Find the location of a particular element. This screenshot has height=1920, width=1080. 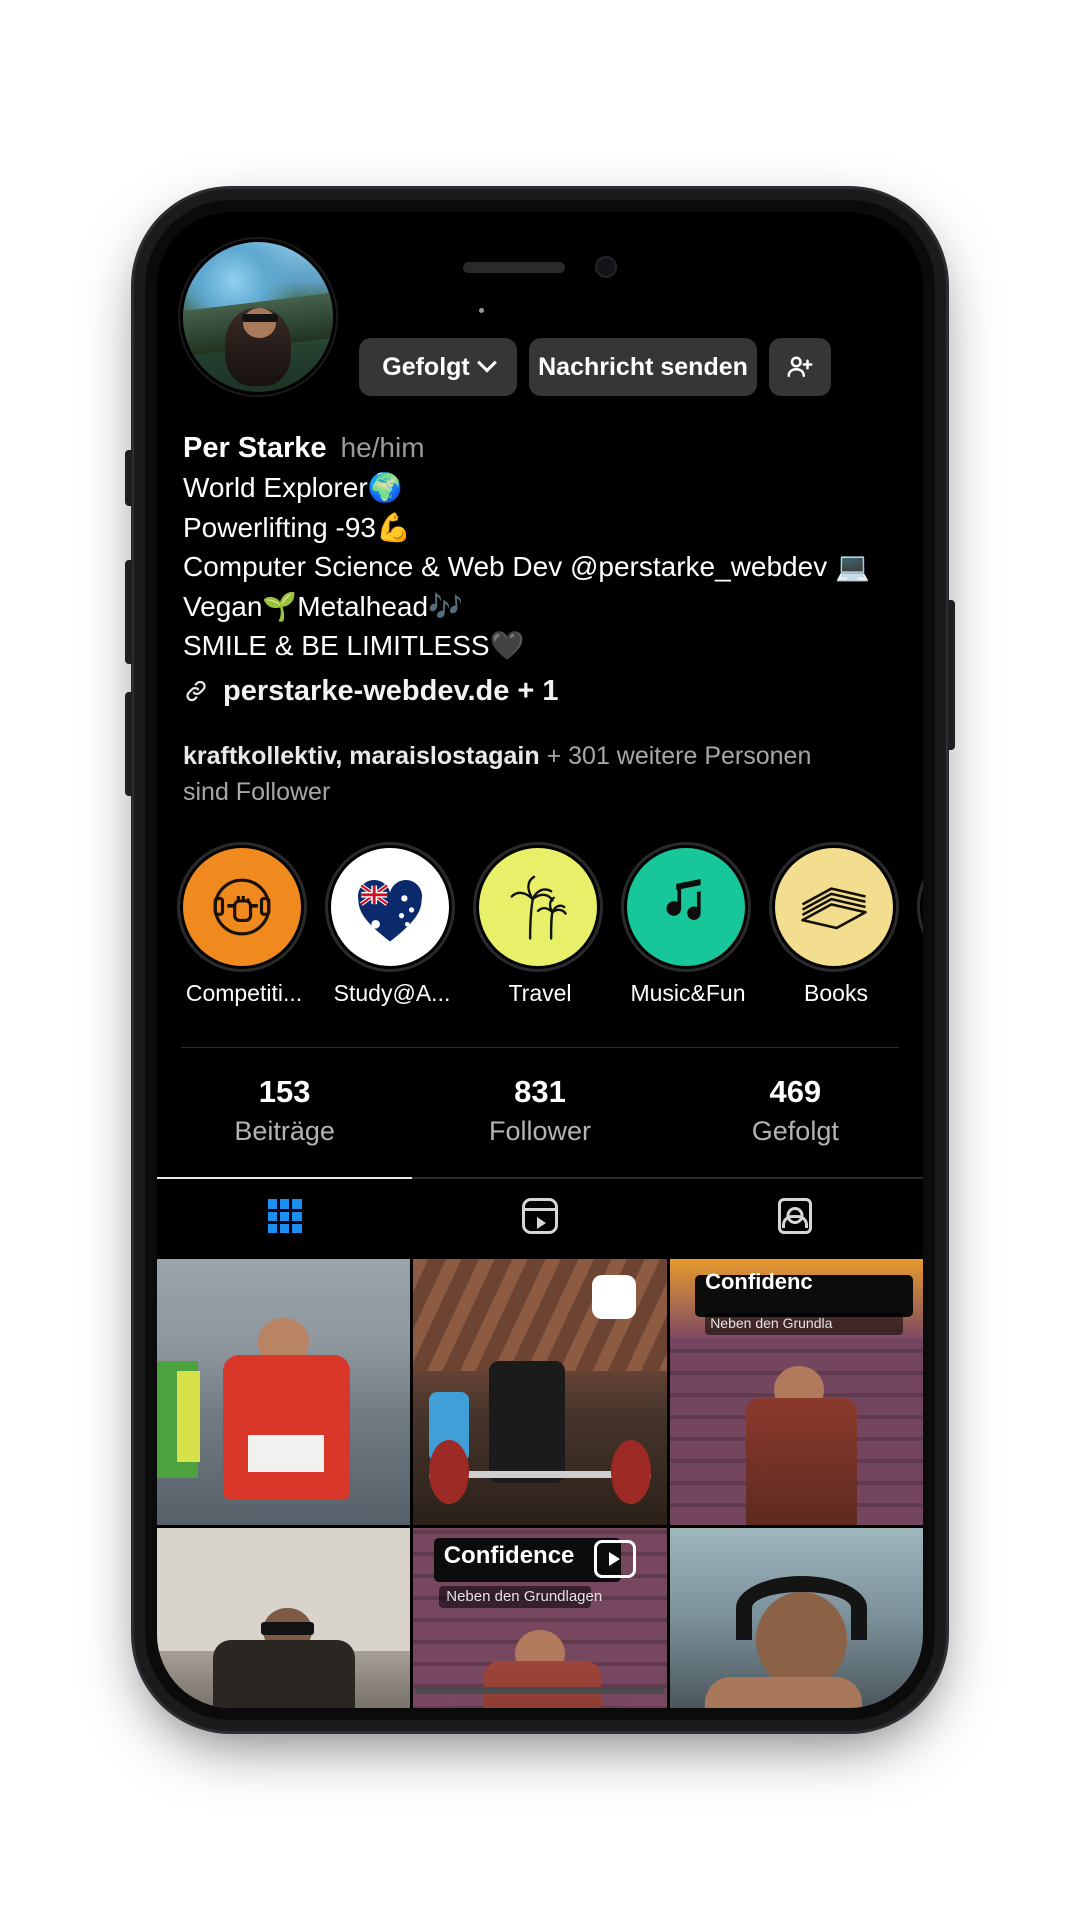

post-subject-glasses is located at coordinates (287, 1628).